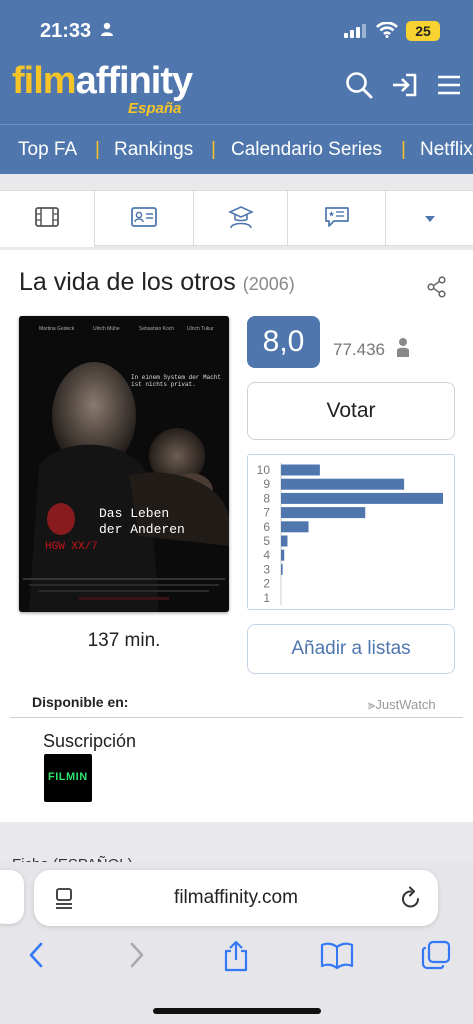 This screenshot has width=473, height=1024. I want to click on film-icon, so click(47, 219).